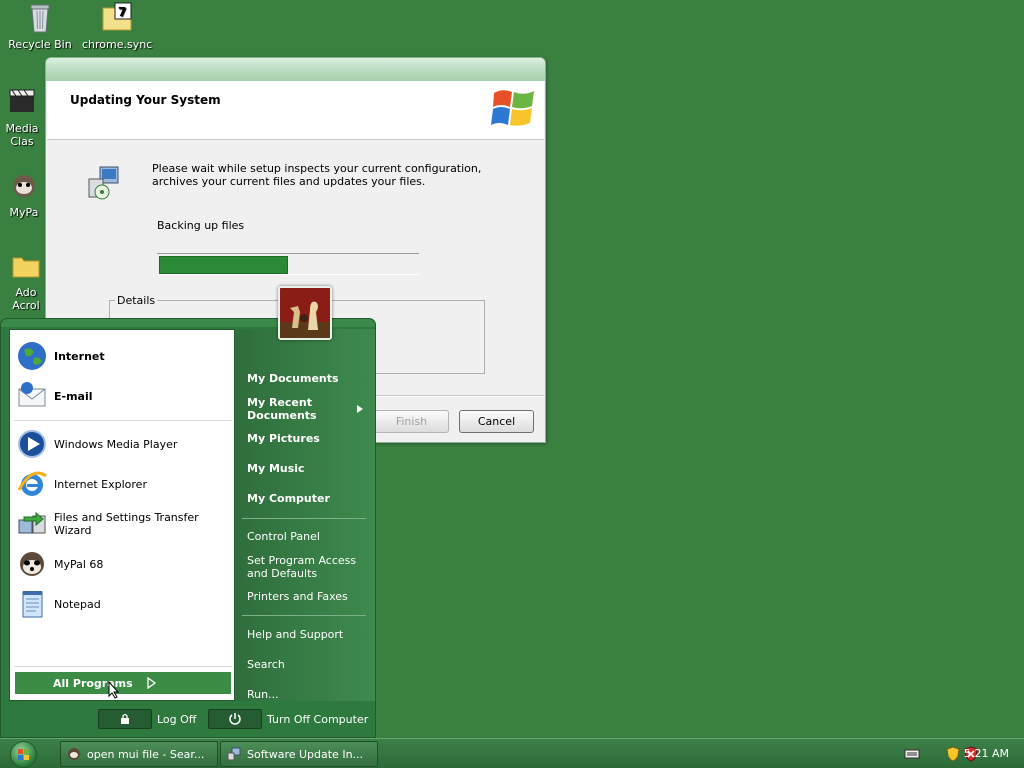  Describe the element at coordinates (318, 719) in the screenshot. I see `turn-off-label: Turn Off Computer` at that location.